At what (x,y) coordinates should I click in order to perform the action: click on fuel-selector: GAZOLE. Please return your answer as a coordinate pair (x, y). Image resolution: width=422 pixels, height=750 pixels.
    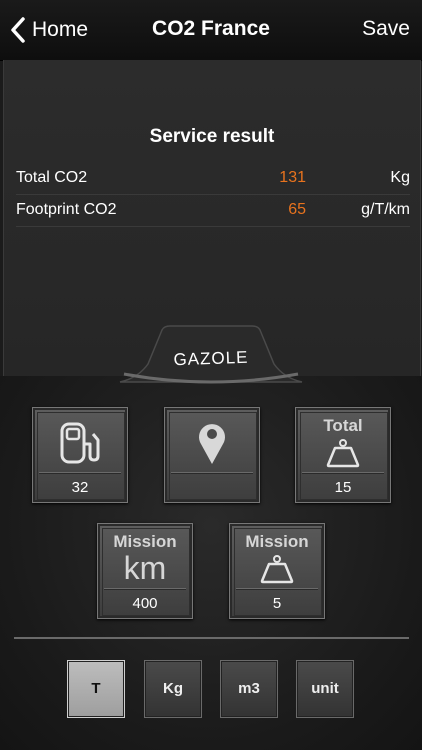
    Looking at the image, I should click on (211, 355).